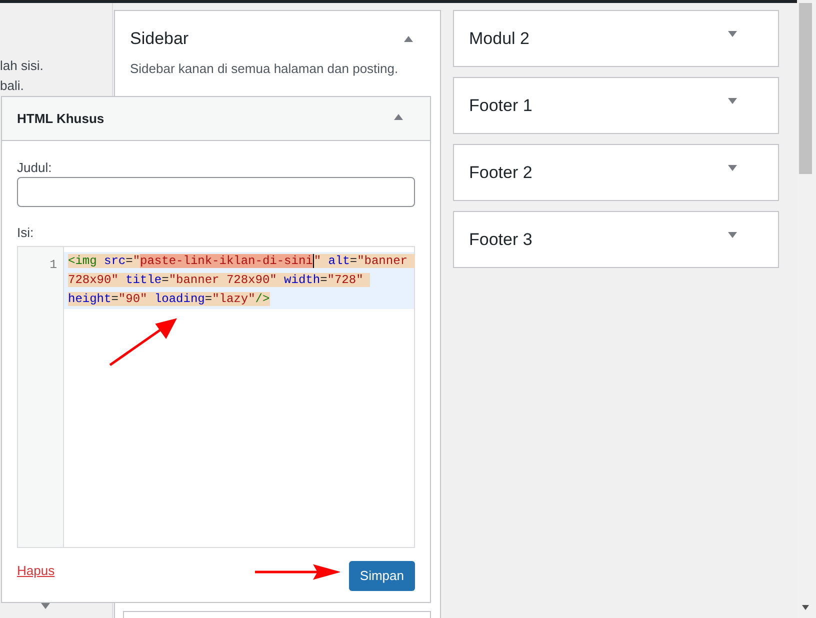 This screenshot has height=618, width=816. I want to click on area-title: Footer 2, so click(500, 173).